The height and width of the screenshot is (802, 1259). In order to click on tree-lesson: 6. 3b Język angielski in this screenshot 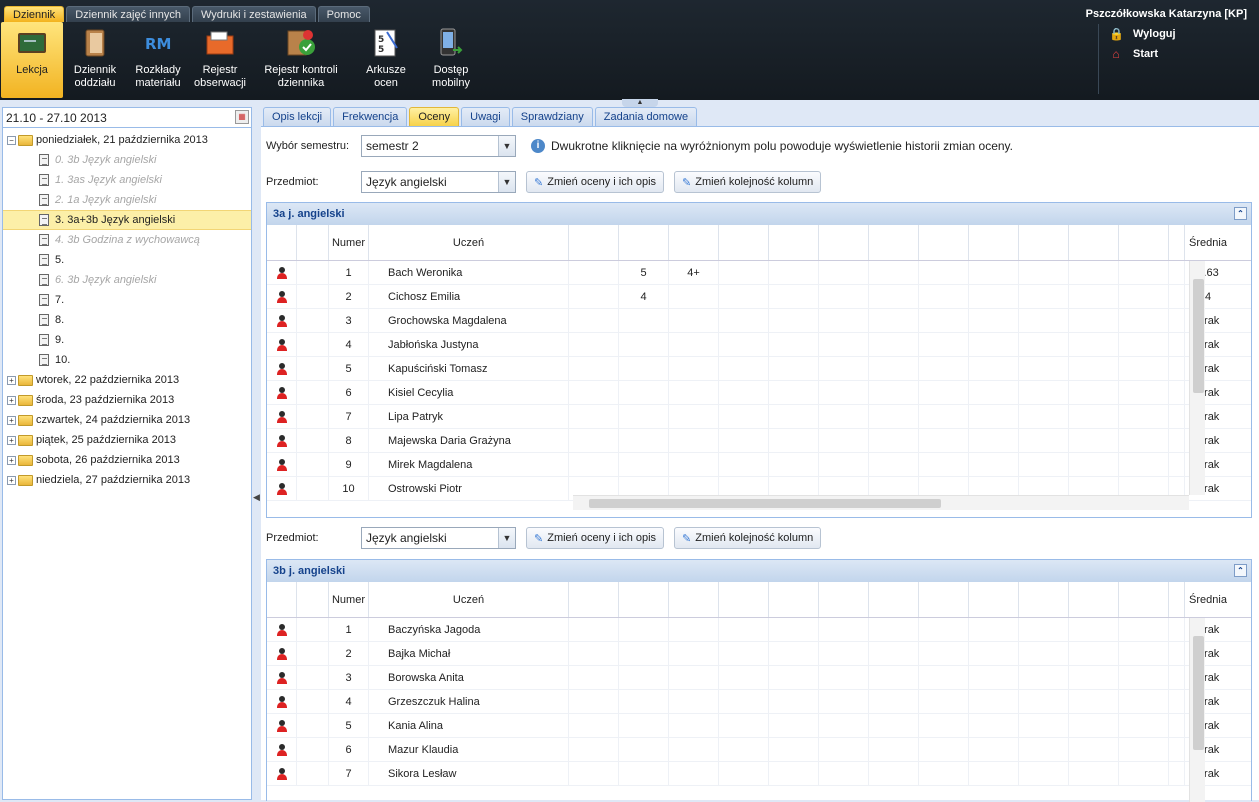, I will do `click(127, 280)`.